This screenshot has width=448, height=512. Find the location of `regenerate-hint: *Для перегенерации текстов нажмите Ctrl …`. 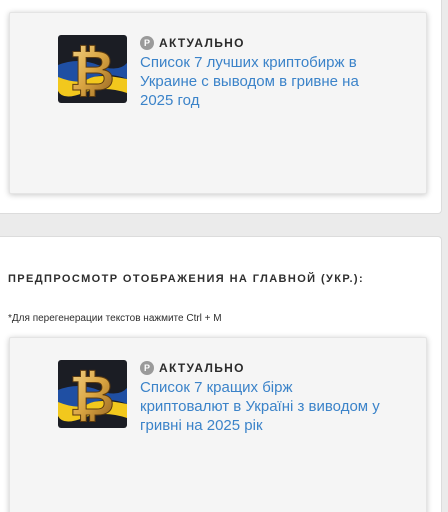

regenerate-hint: *Для перегенерации текстов нажмите Ctrl … is located at coordinates (115, 318).